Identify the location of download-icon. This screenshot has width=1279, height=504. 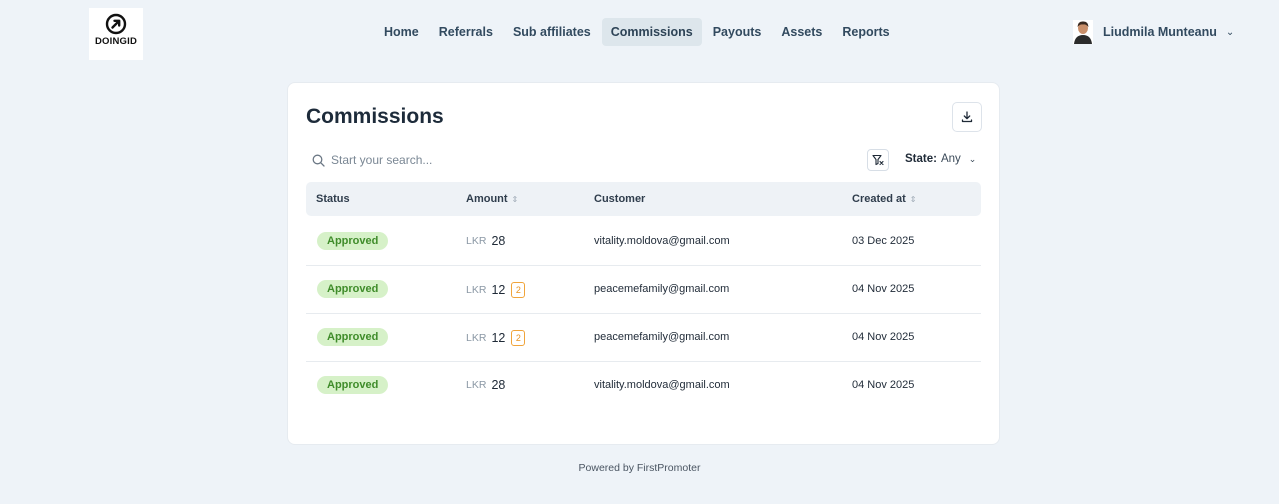
(967, 117).